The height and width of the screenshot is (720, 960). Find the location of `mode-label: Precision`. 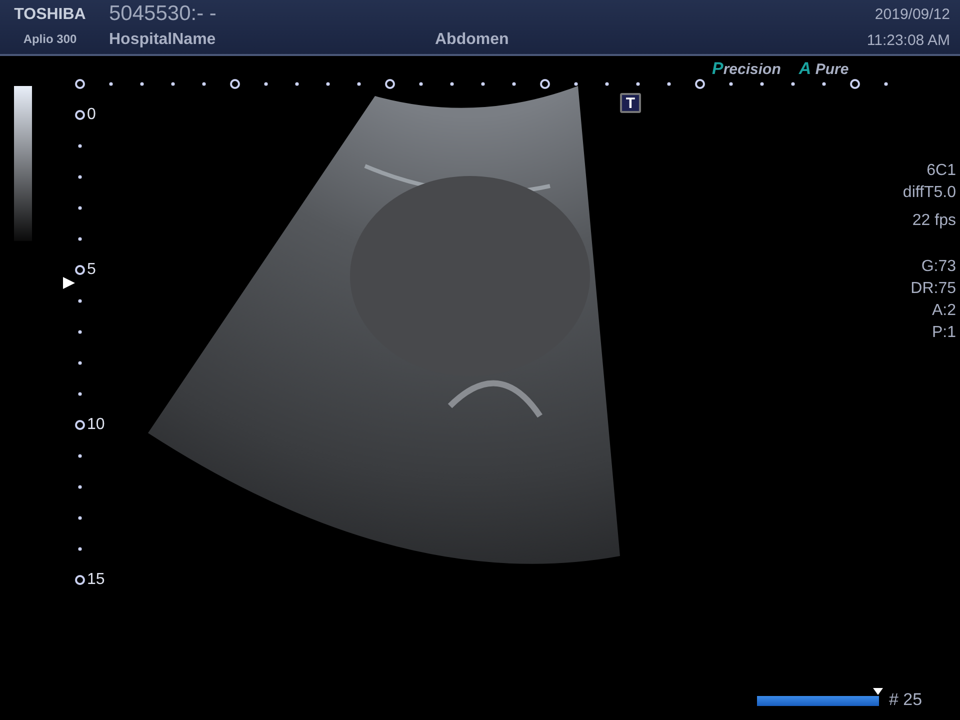

mode-label: Precision is located at coordinates (746, 69).